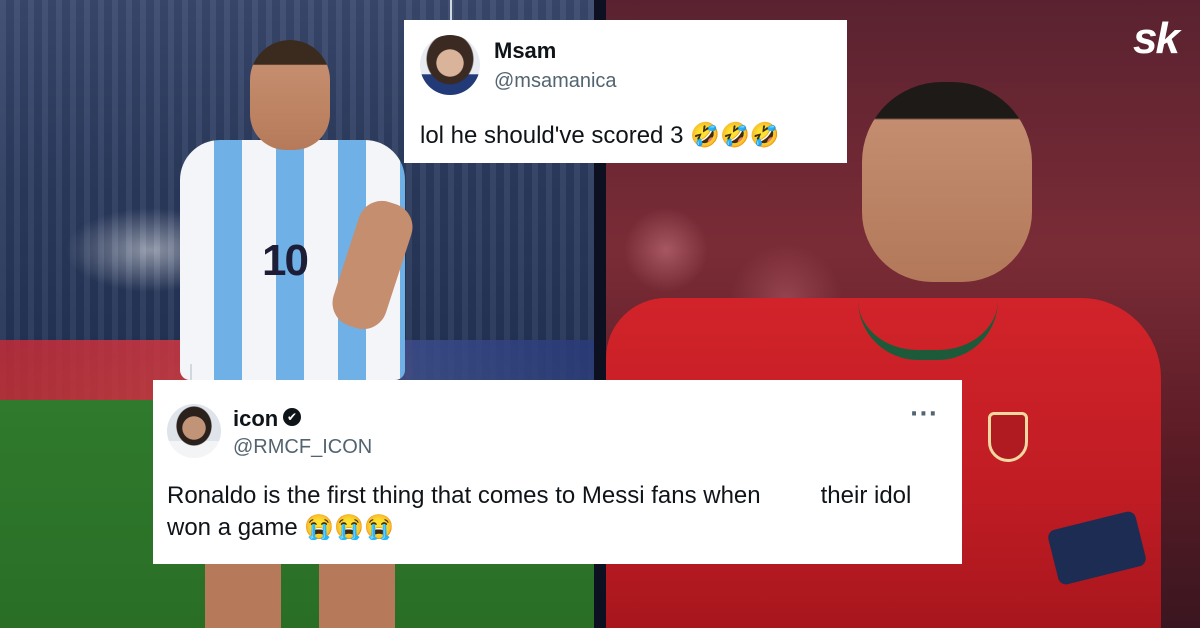 Image resolution: width=1200 pixels, height=628 pixels. I want to click on left-player-head, so click(290, 95).